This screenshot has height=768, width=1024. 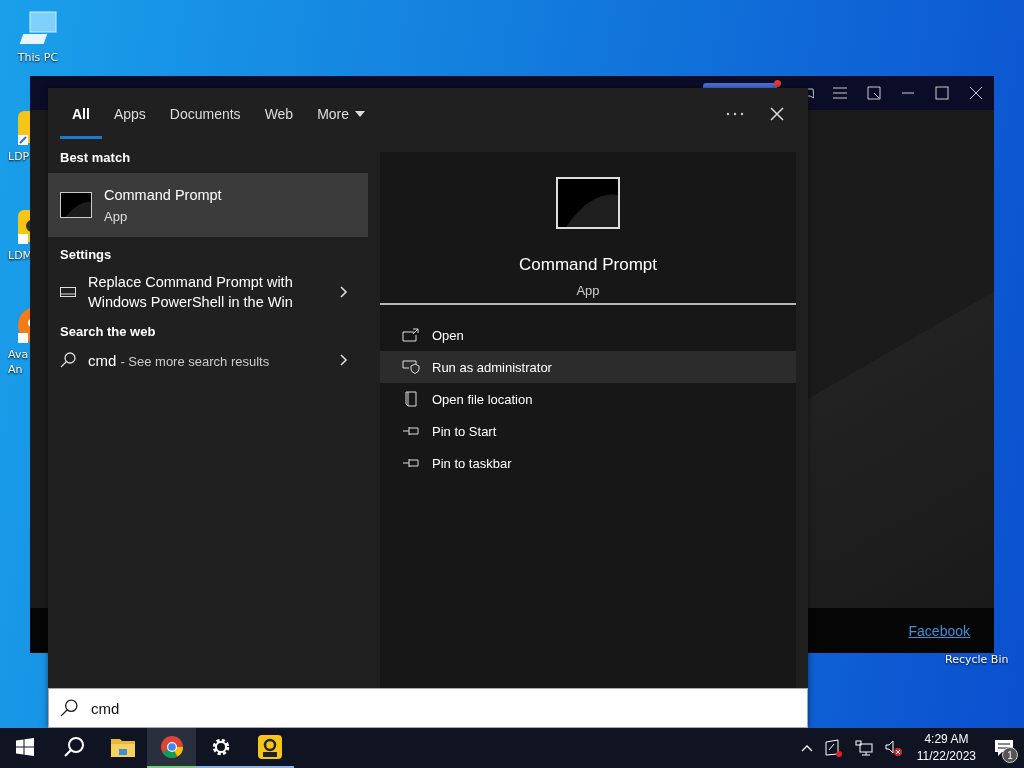 I want to click on app-title: Command Prompt, so click(x=588, y=265).